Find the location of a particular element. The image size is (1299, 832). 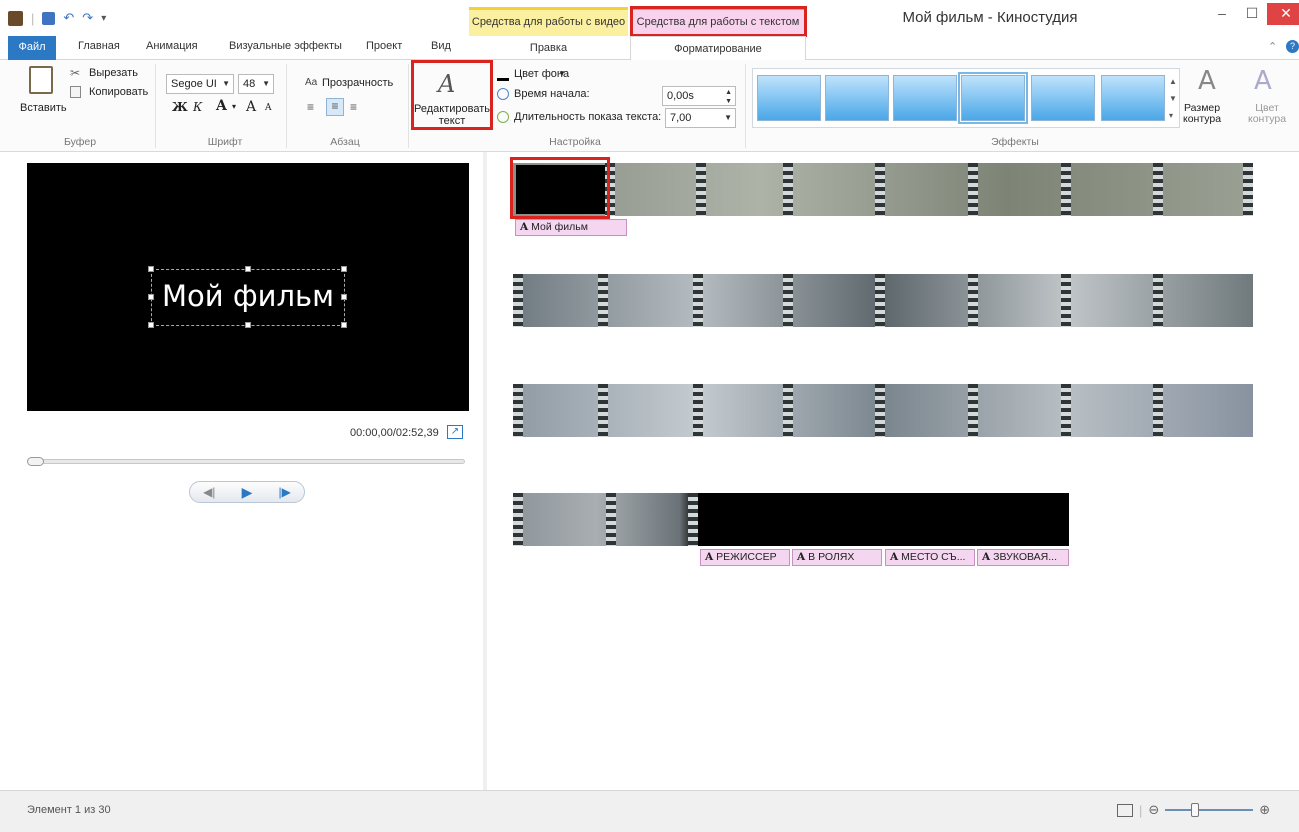

tab-visual-effects: Визуальные эффекты is located at coordinates (285, 46).